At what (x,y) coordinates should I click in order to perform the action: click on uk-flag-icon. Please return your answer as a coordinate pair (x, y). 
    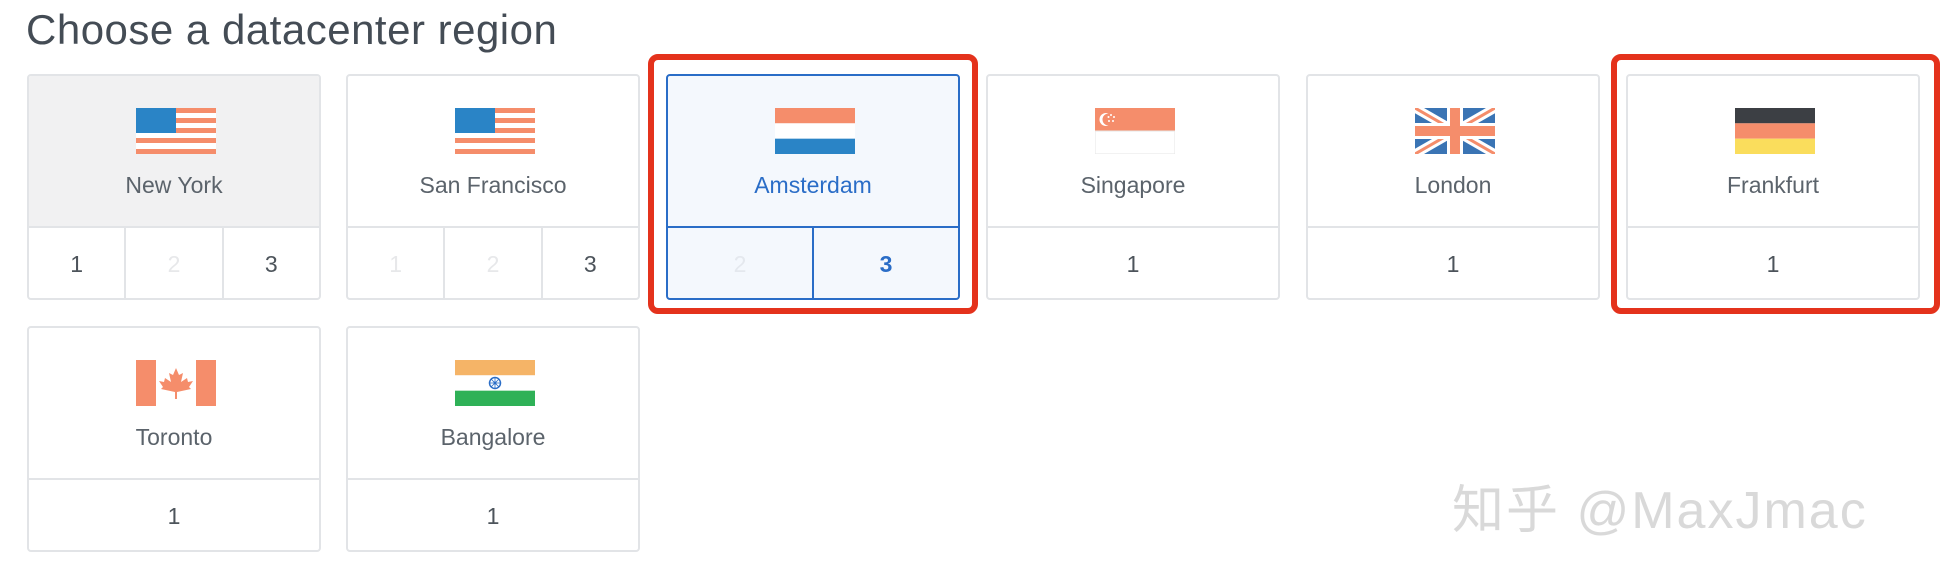
    Looking at the image, I should click on (1455, 131).